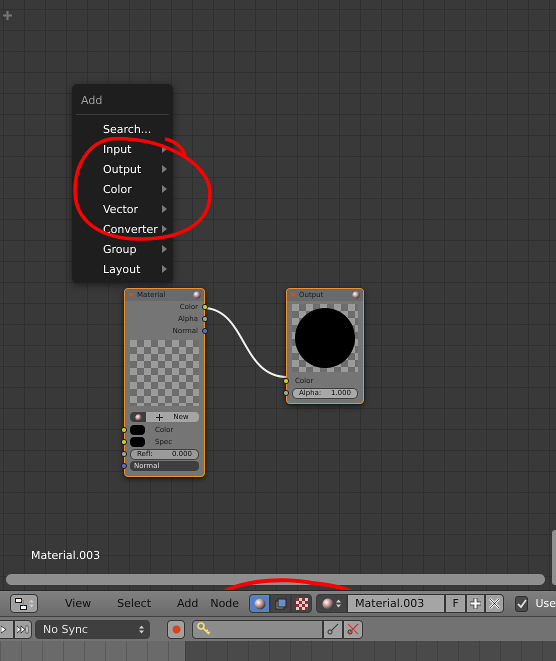 The height and width of the screenshot is (661, 556). I want to click on menu-item: Vector, so click(122, 209).